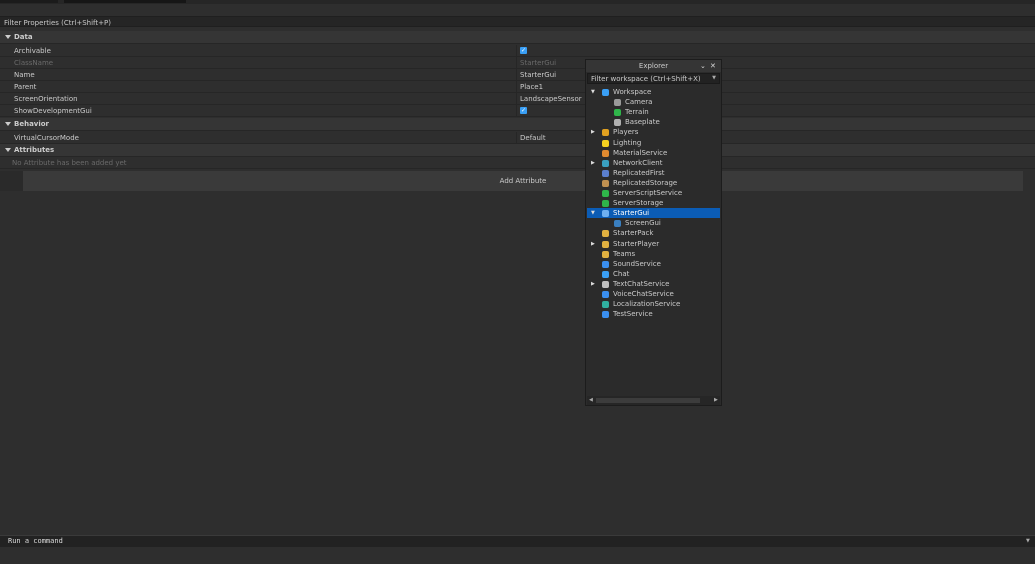 This screenshot has width=1035, height=564. What do you see at coordinates (34, 63) in the screenshot?
I see `property-name: ClassName` at bounding box center [34, 63].